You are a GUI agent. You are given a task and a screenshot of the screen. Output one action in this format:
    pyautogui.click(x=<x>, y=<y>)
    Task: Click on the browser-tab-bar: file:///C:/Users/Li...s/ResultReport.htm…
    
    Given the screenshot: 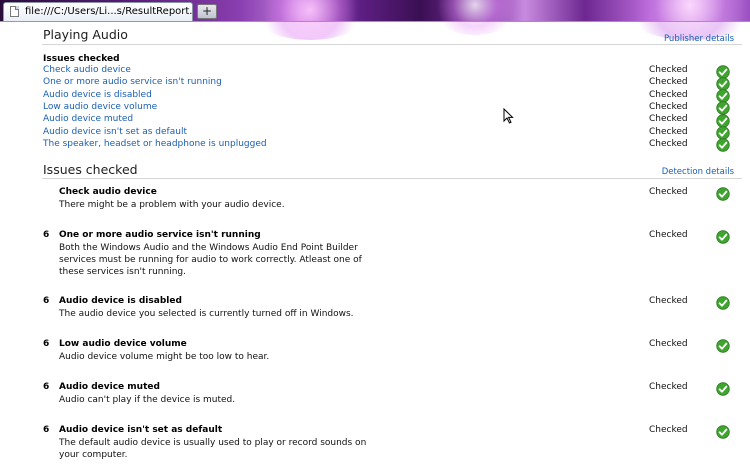 What is the action you would take?
    pyautogui.click(x=375, y=20)
    